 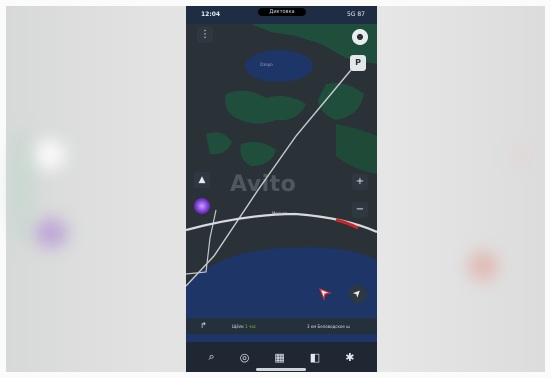 I want to click on turn-arrow-icon: ↱, so click(x=203, y=325).